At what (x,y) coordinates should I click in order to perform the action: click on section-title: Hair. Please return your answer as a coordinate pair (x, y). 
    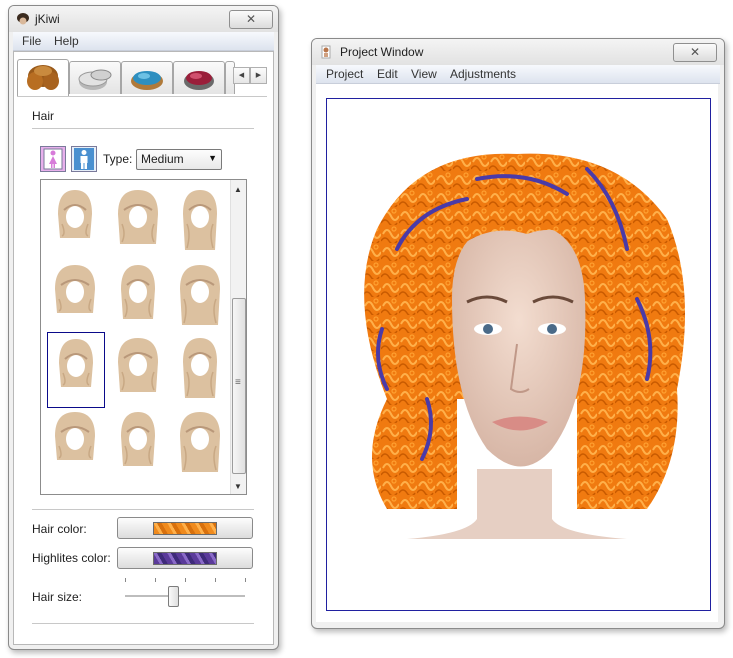
    Looking at the image, I should click on (43, 116).